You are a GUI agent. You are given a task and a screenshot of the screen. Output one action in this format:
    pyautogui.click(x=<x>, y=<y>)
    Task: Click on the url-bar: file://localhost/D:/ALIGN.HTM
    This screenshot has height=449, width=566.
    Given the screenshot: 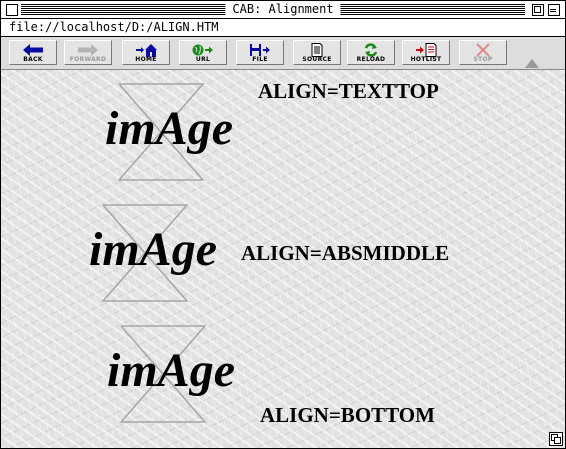 What is the action you would take?
    pyautogui.click(x=283, y=28)
    